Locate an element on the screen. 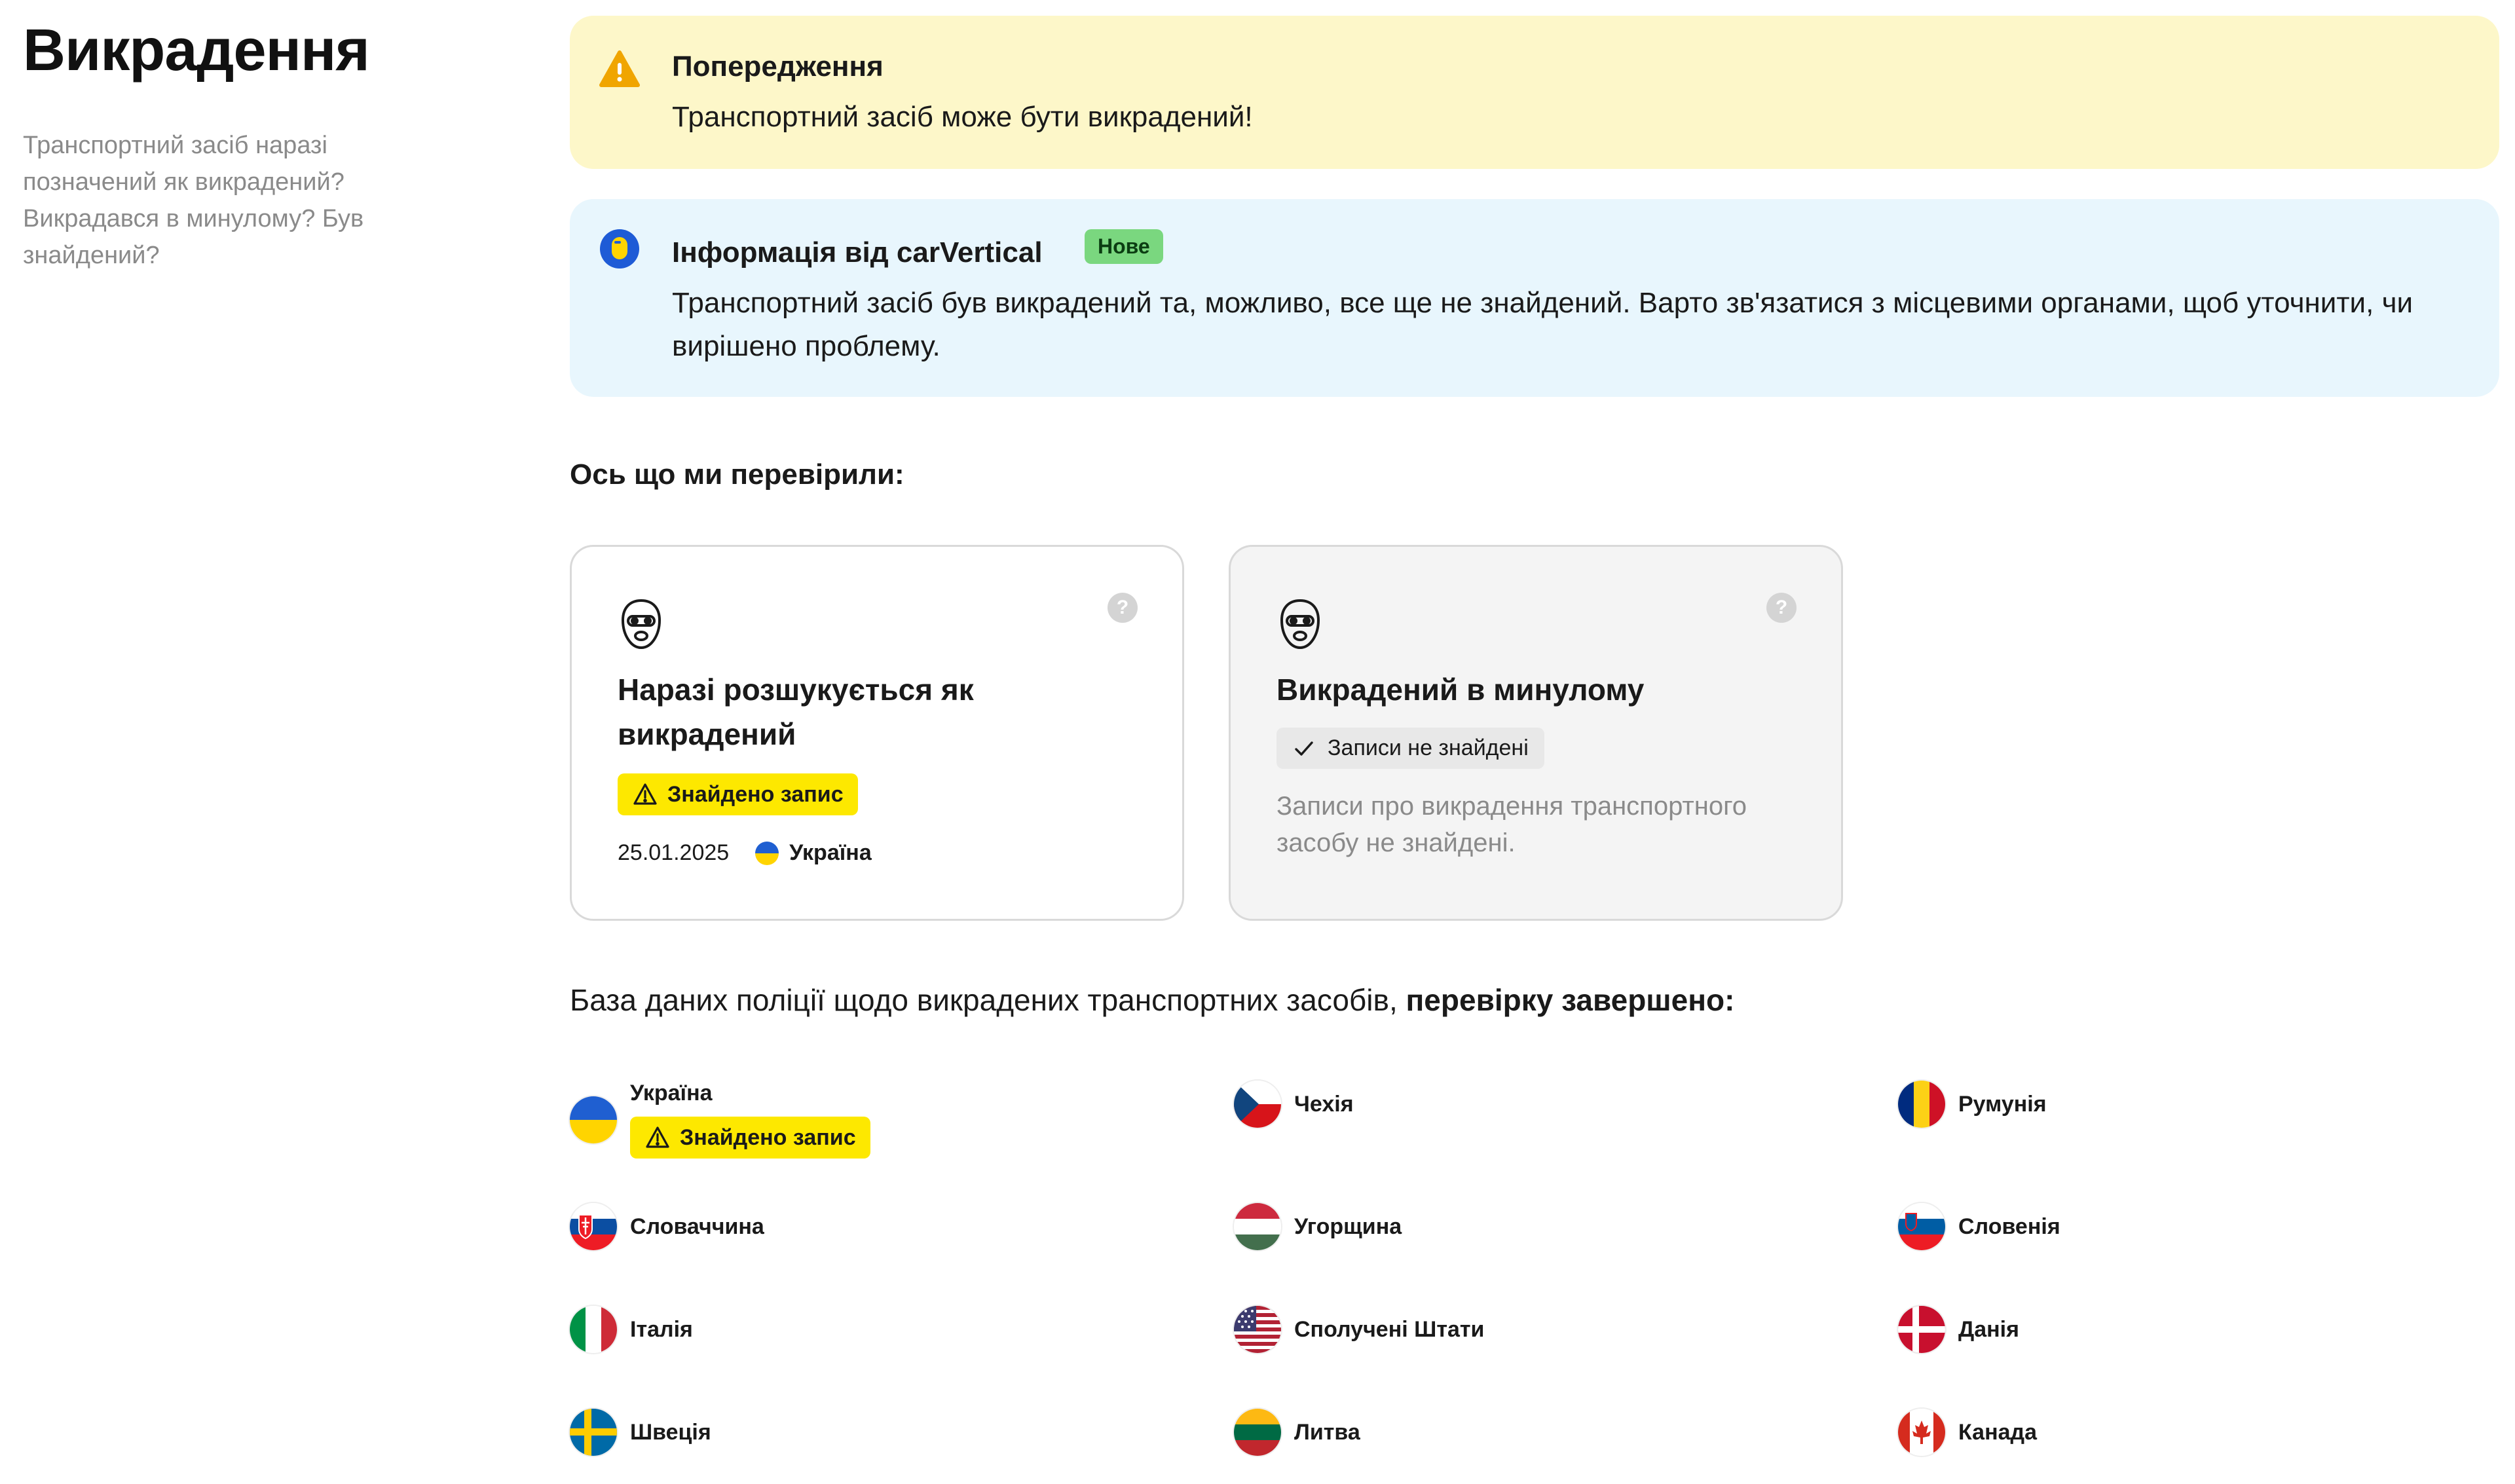  new-badge: Нове is located at coordinates (1124, 246).